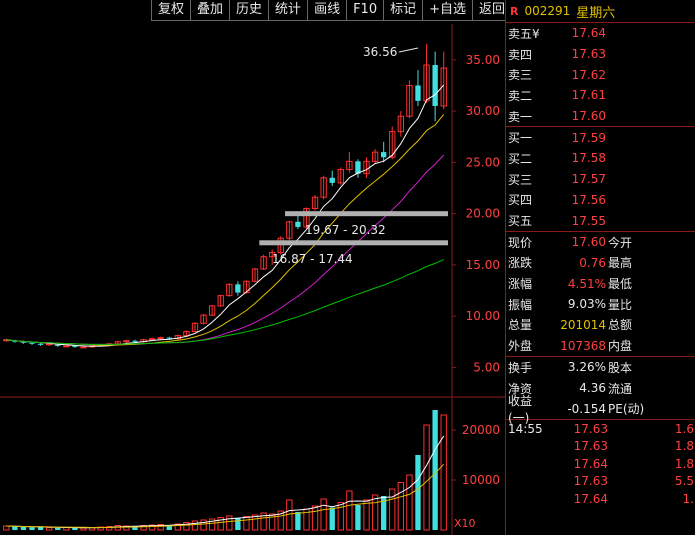 The height and width of the screenshot is (535, 695). I want to click on tick-row: 14:55 17.63 1.6, so click(600, 429).